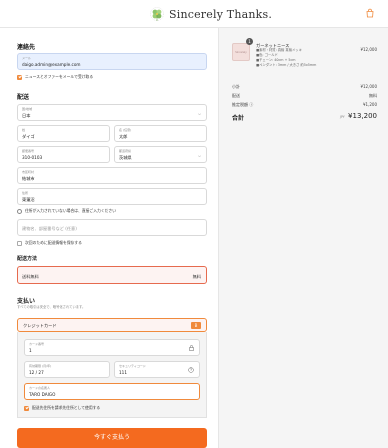 The height and width of the screenshot is (448, 388). I want to click on expiry-value: 12 / 27, so click(36, 372).